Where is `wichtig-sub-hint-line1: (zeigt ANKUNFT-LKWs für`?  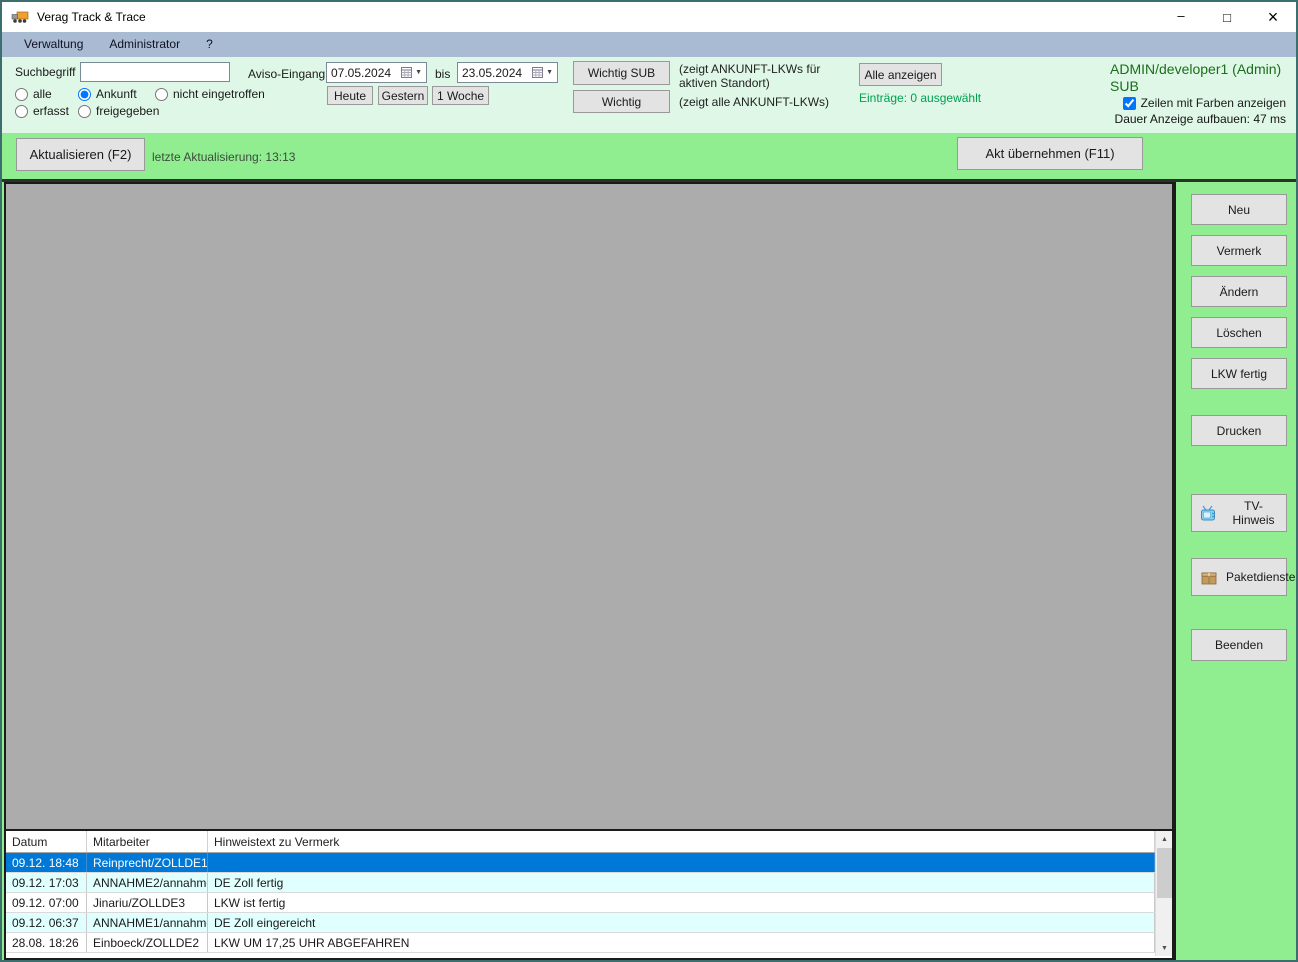
wichtig-sub-hint-line1: (zeigt ANKUNFT-LKWs für is located at coordinates (750, 69).